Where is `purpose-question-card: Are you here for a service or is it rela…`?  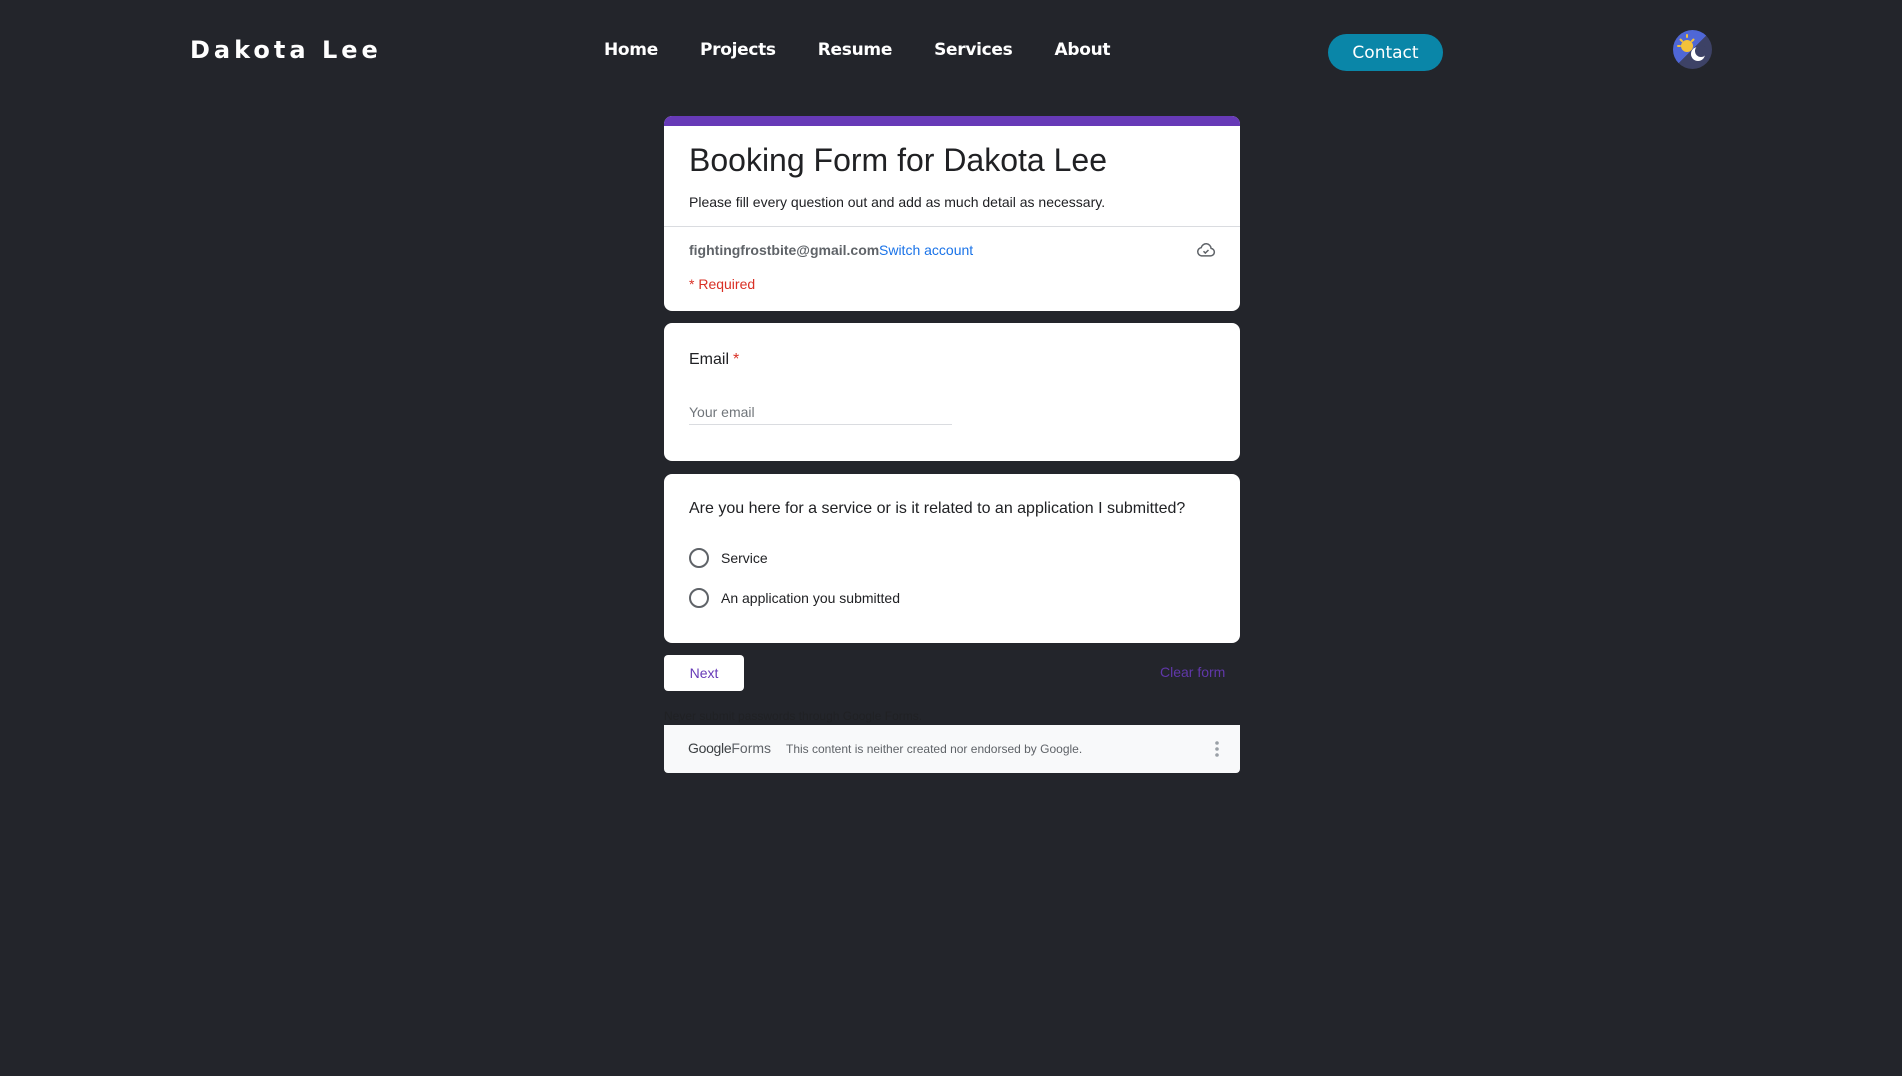
purpose-question-card: Are you here for a service or is it rela… is located at coordinates (952, 558).